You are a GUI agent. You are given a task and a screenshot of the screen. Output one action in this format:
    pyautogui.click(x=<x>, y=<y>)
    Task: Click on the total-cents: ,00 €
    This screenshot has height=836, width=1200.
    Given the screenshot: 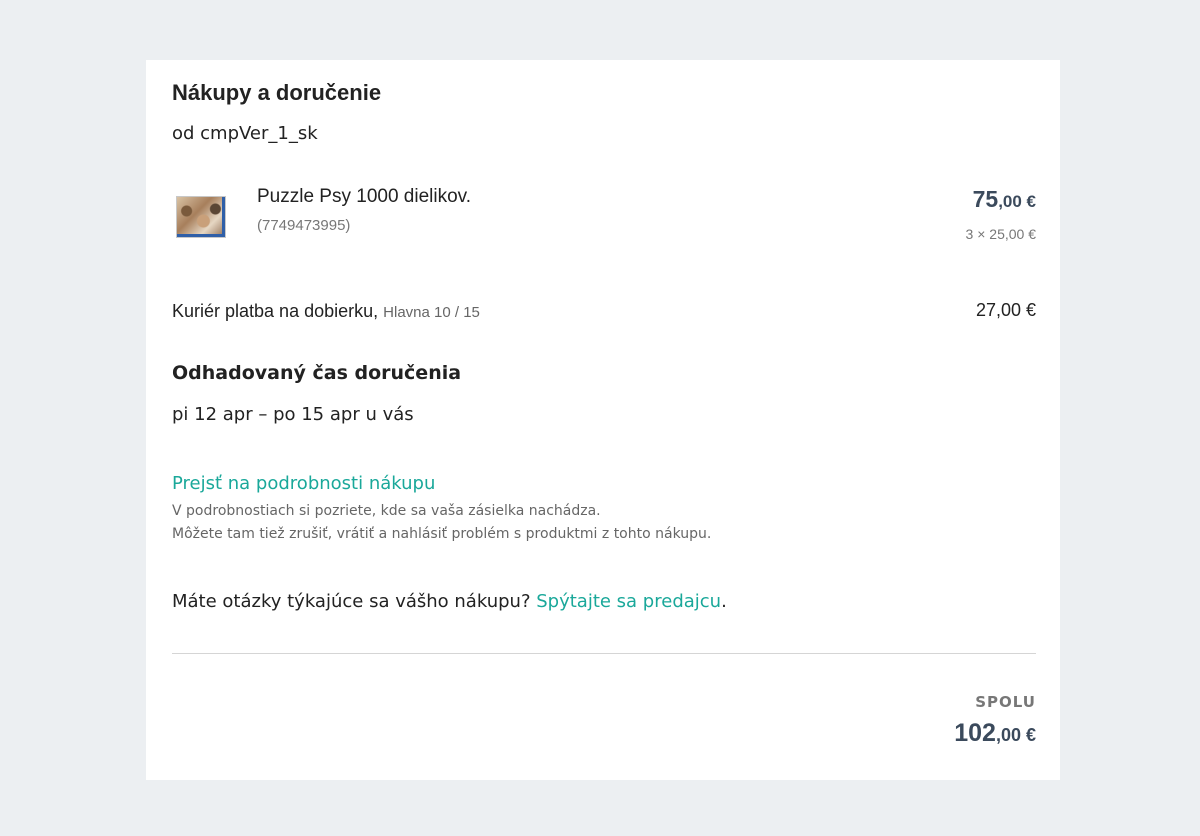 What is the action you would take?
    pyautogui.click(x=1015, y=735)
    